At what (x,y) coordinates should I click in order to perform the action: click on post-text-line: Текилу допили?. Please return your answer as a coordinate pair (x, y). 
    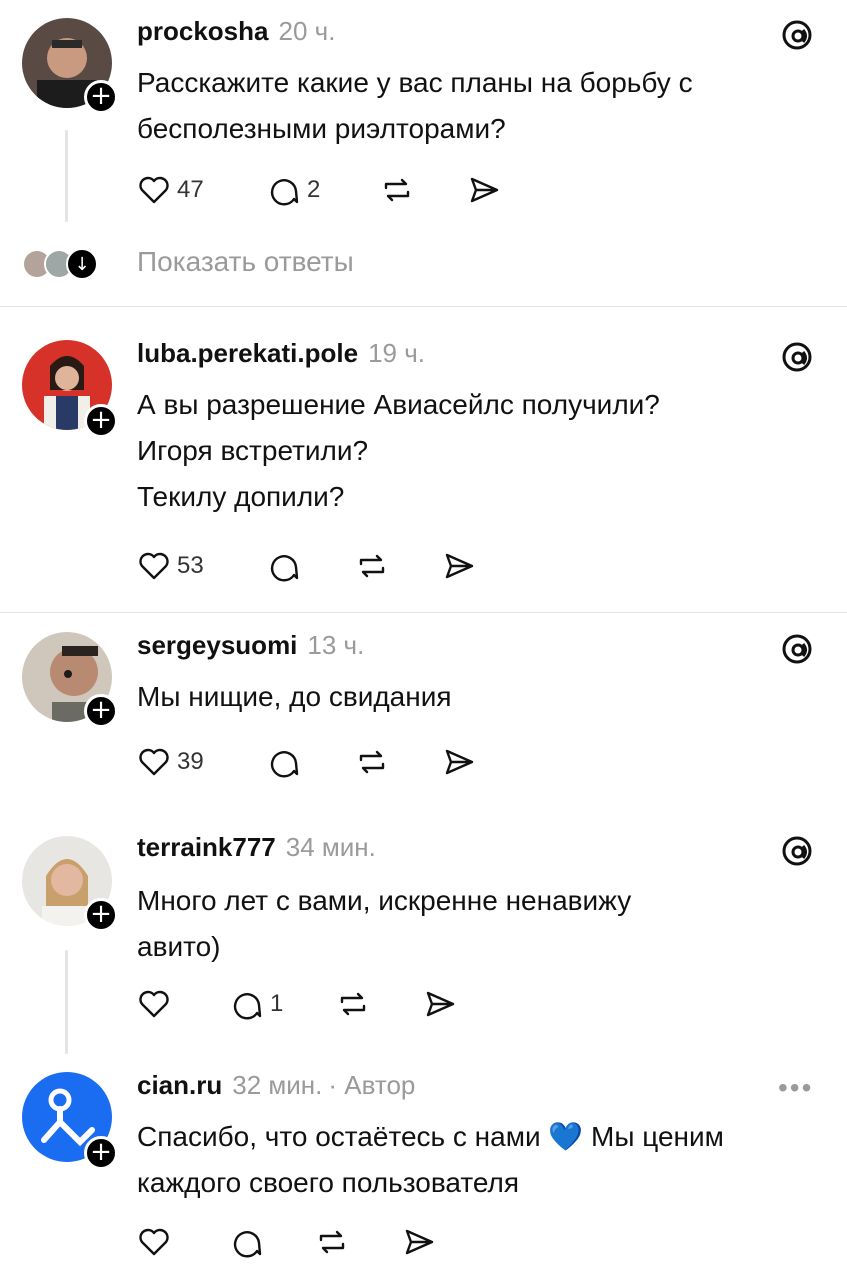
    Looking at the image, I should click on (241, 496).